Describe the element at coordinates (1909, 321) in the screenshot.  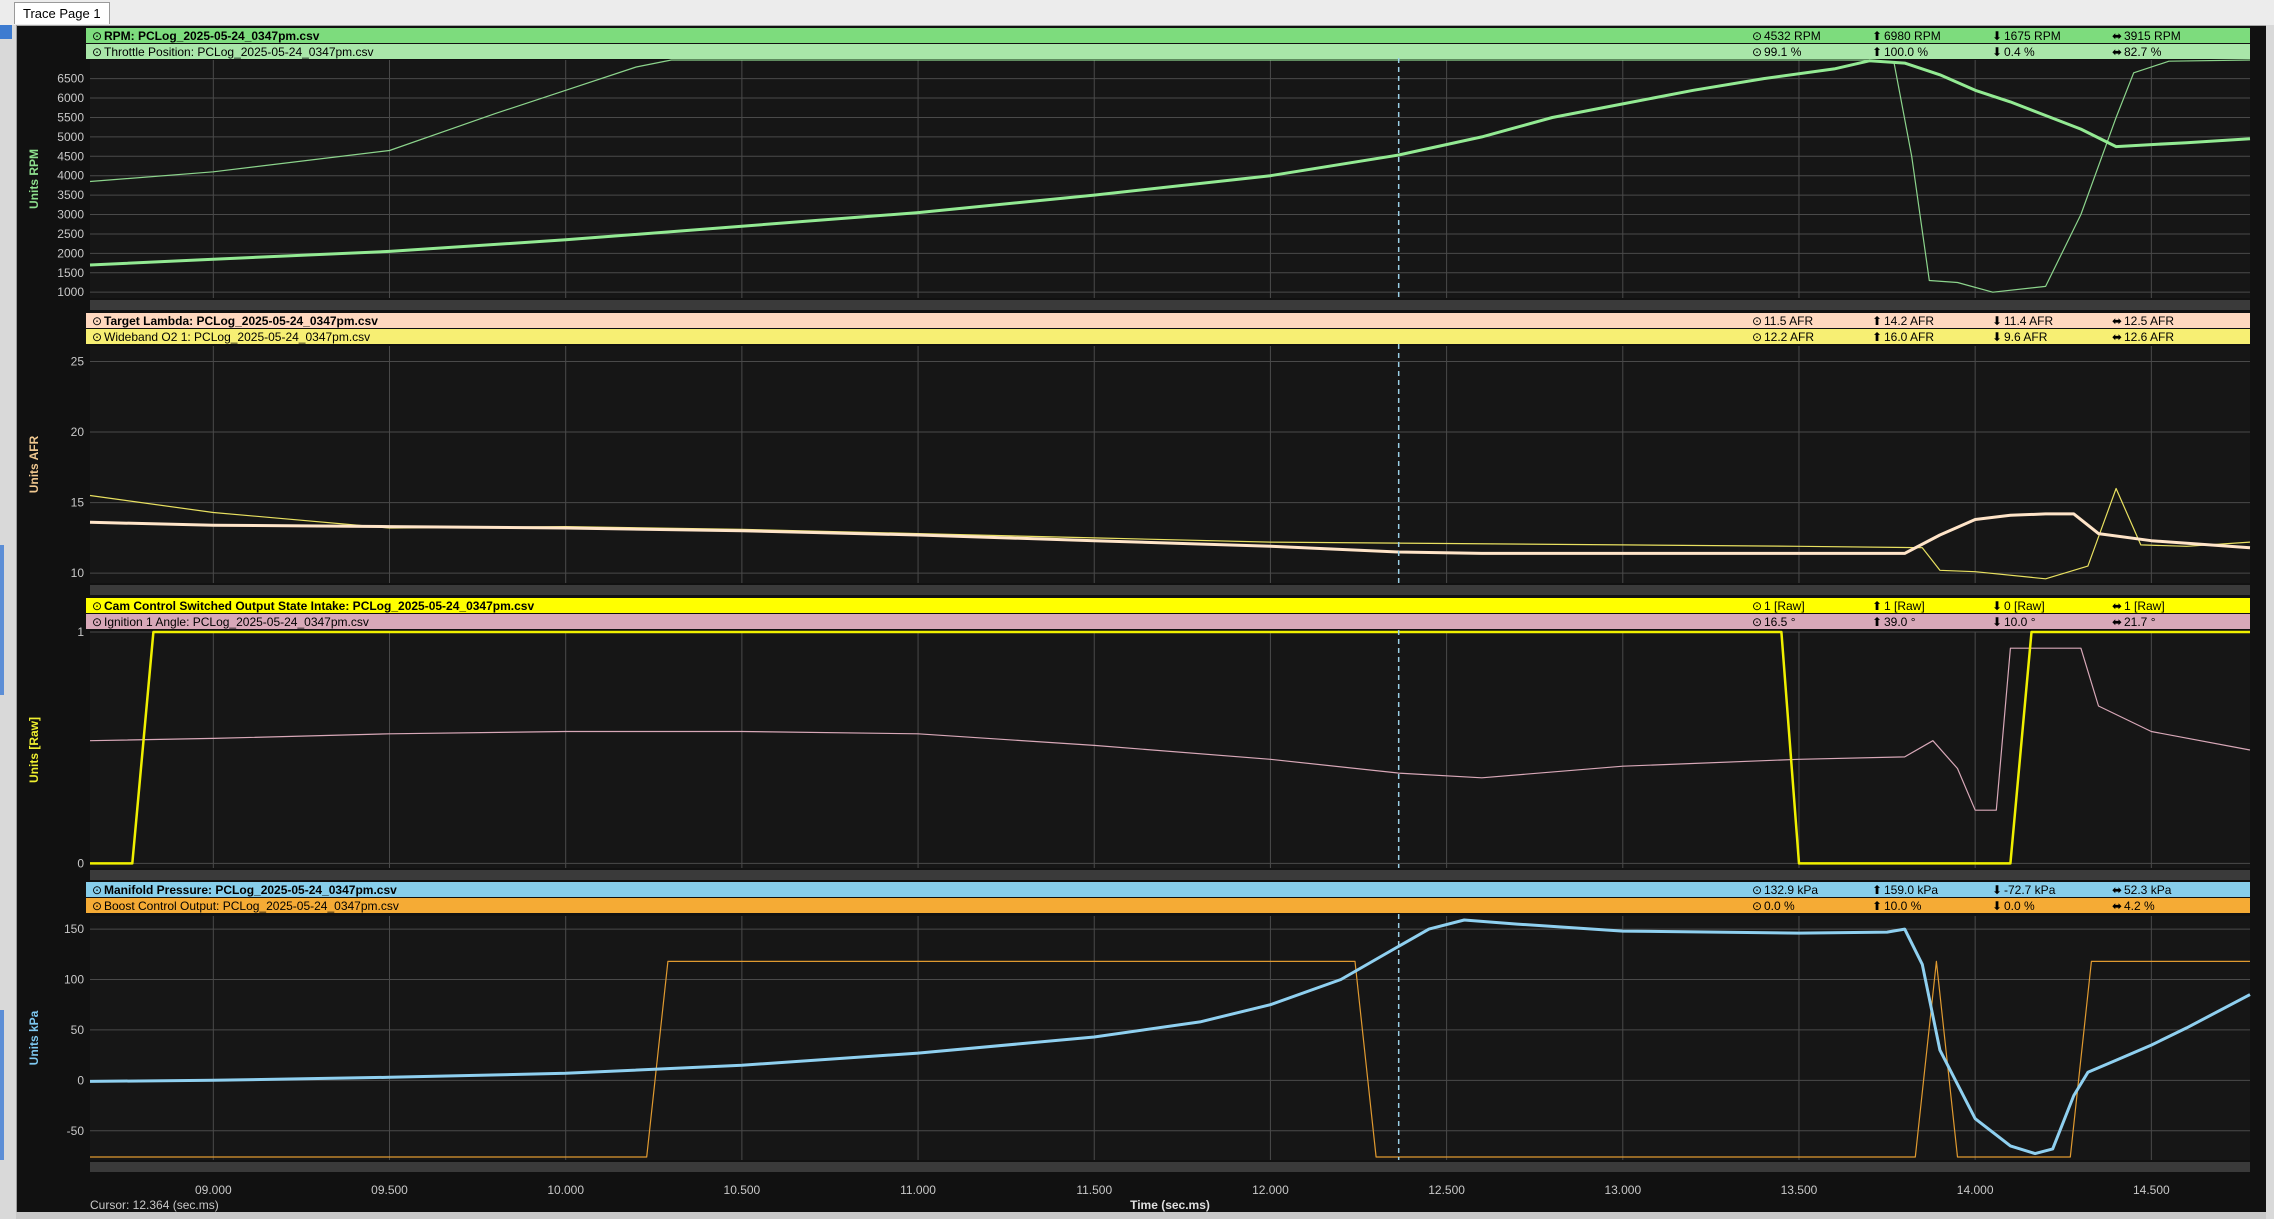
I see `stat-value: 14.2 AFR` at that location.